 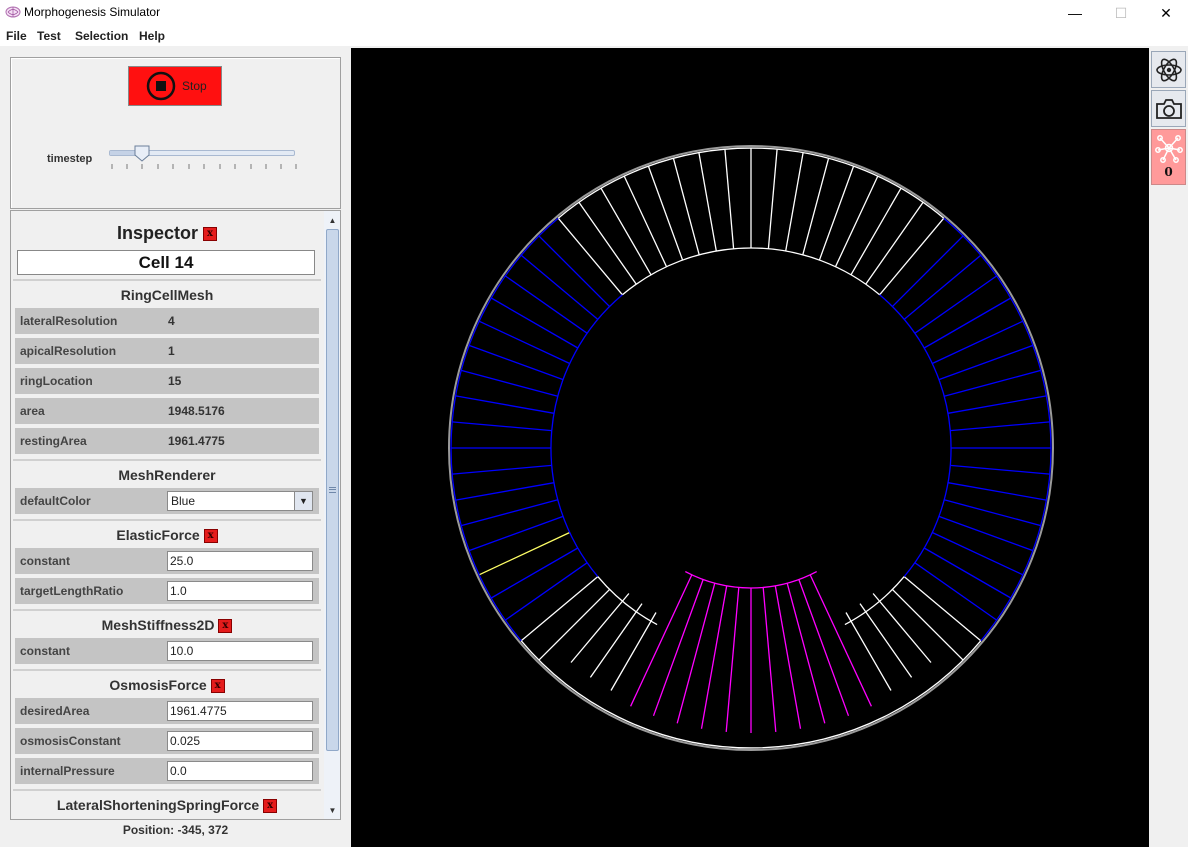 I want to click on atom-icon, so click(x=1168, y=69).